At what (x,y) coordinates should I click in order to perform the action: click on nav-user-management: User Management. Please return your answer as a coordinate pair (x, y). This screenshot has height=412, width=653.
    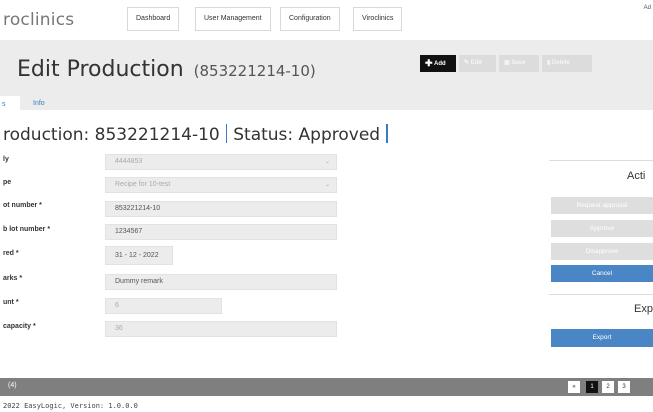
    Looking at the image, I should click on (233, 19).